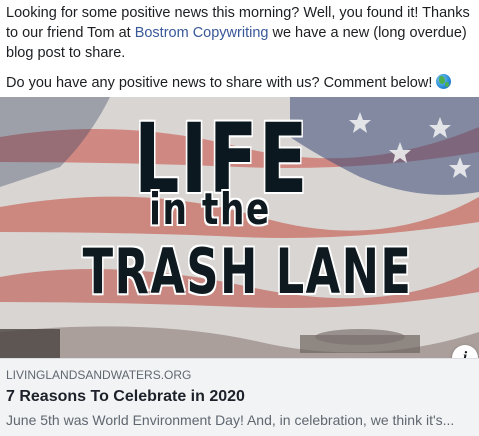  I want to click on link-title: 7 Reasons To Celebrate in 2020, so click(239, 397).